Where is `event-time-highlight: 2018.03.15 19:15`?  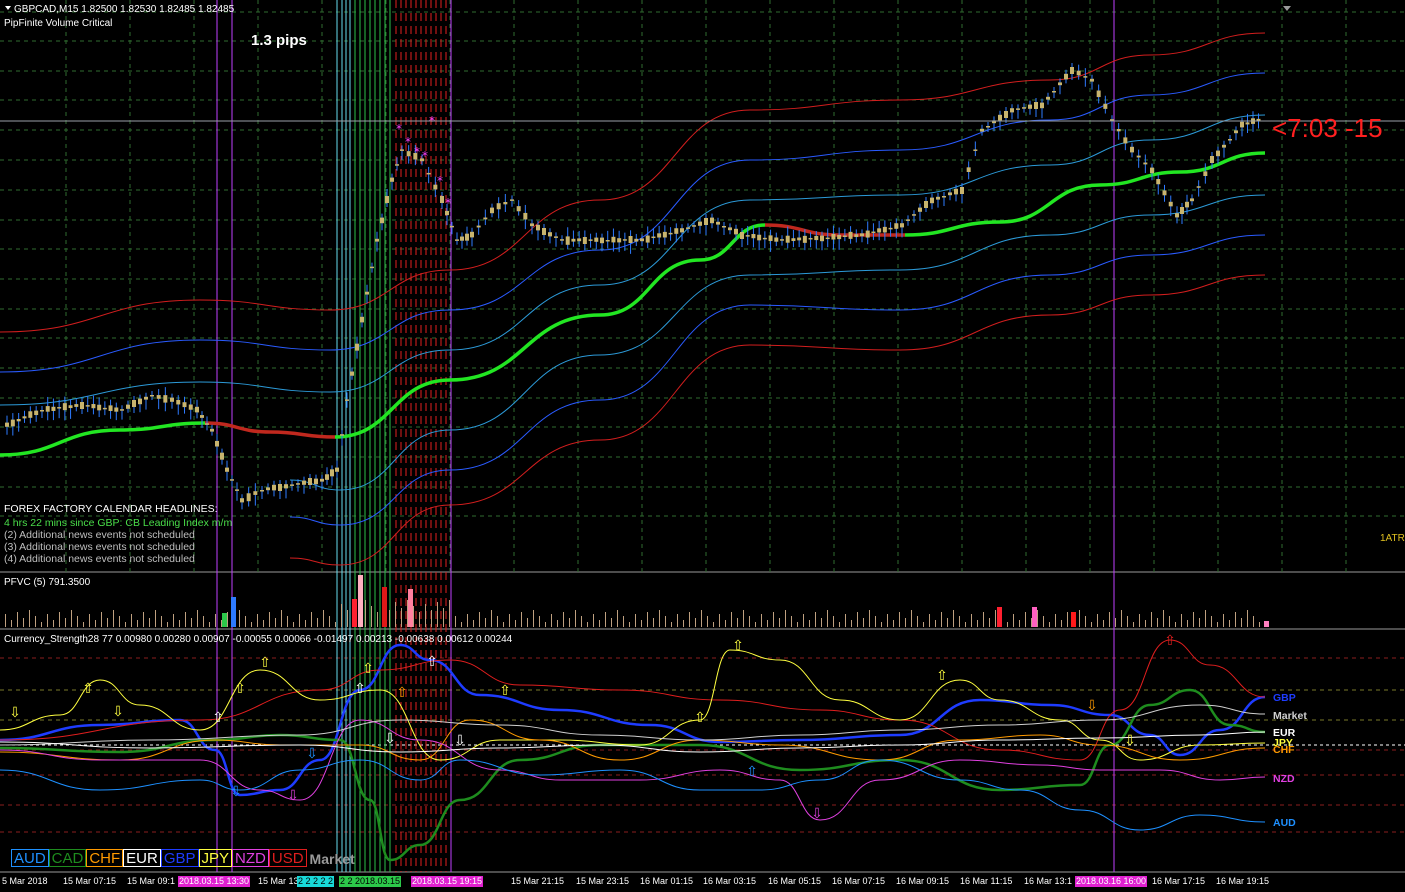
event-time-highlight: 2018.03.15 19:15 is located at coordinates (447, 881).